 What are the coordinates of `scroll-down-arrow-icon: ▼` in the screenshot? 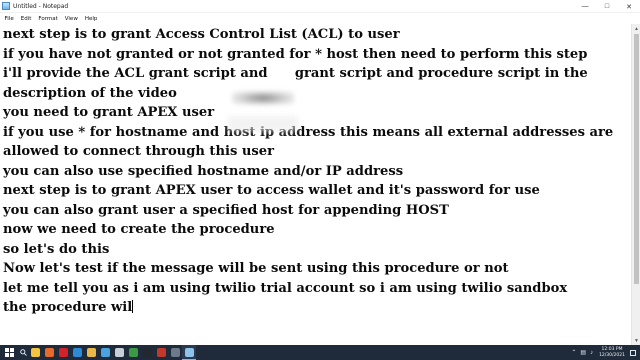 It's located at (636, 340).